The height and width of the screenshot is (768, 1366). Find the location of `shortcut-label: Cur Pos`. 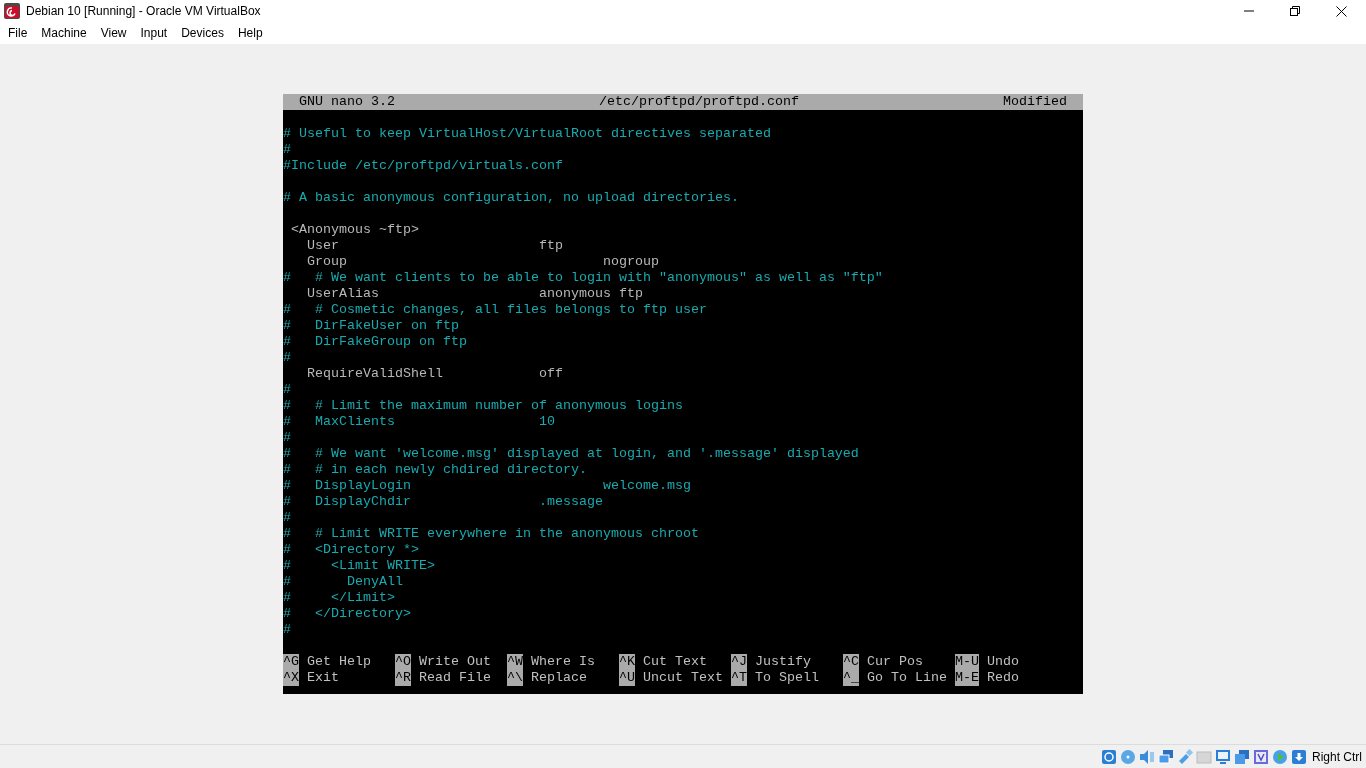

shortcut-label: Cur Pos is located at coordinates (895, 662).